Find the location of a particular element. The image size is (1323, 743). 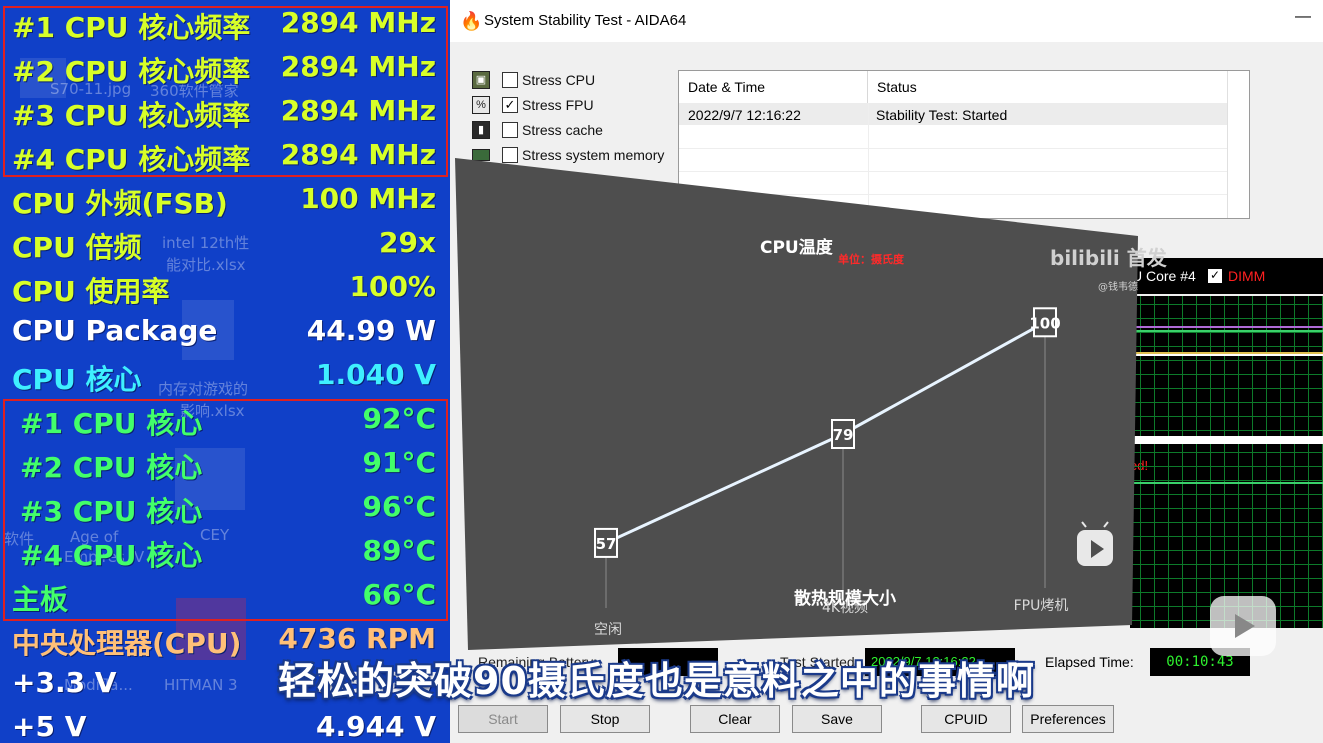

stress-option-label: Stress system memory is located at coordinates (593, 155).